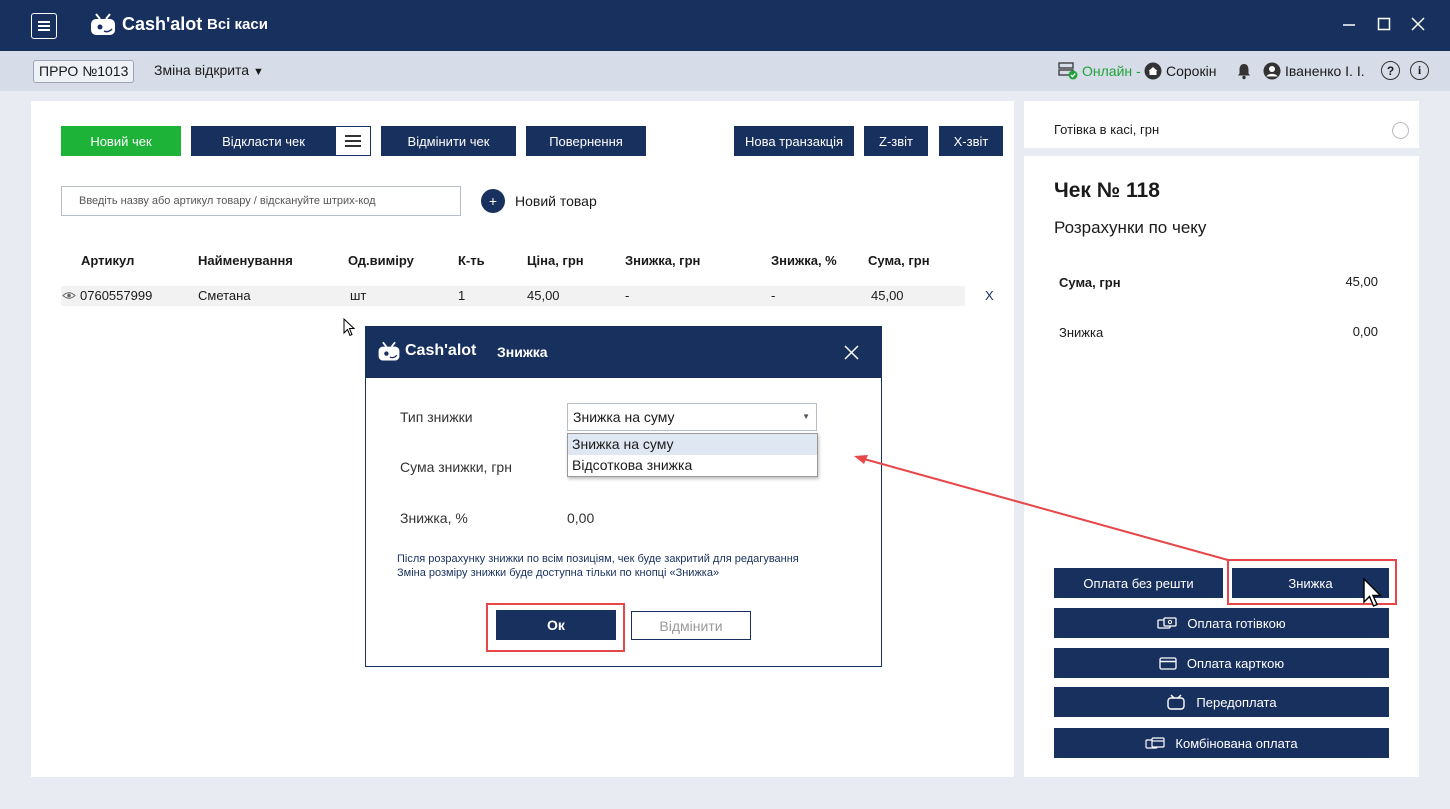 The height and width of the screenshot is (809, 1450). What do you see at coordinates (1155, 742) in the screenshot?
I see `combined-payment-icon` at bounding box center [1155, 742].